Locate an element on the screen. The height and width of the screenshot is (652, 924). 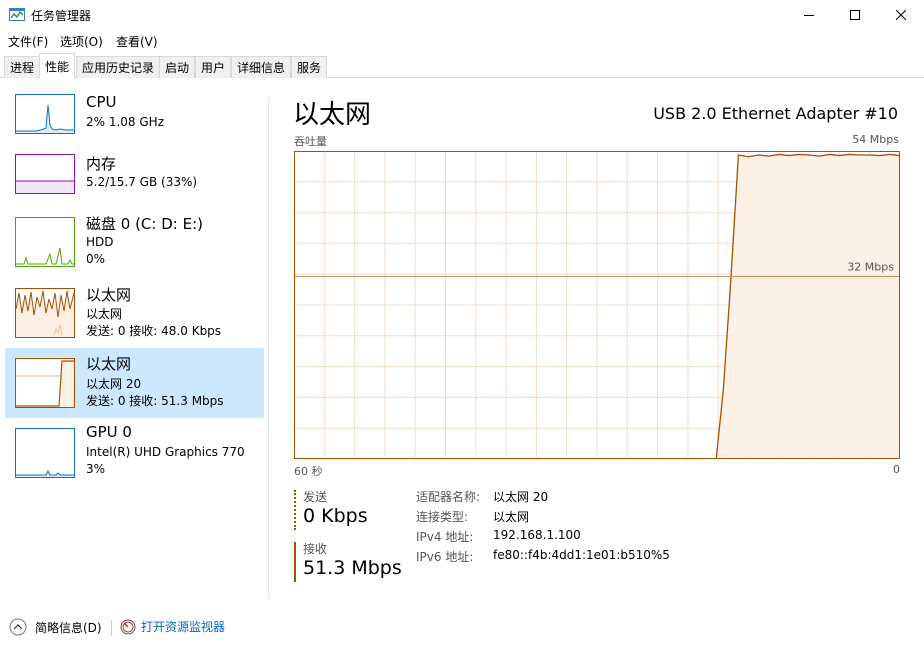
window-title: 任务管理器 is located at coordinates (61, 16).